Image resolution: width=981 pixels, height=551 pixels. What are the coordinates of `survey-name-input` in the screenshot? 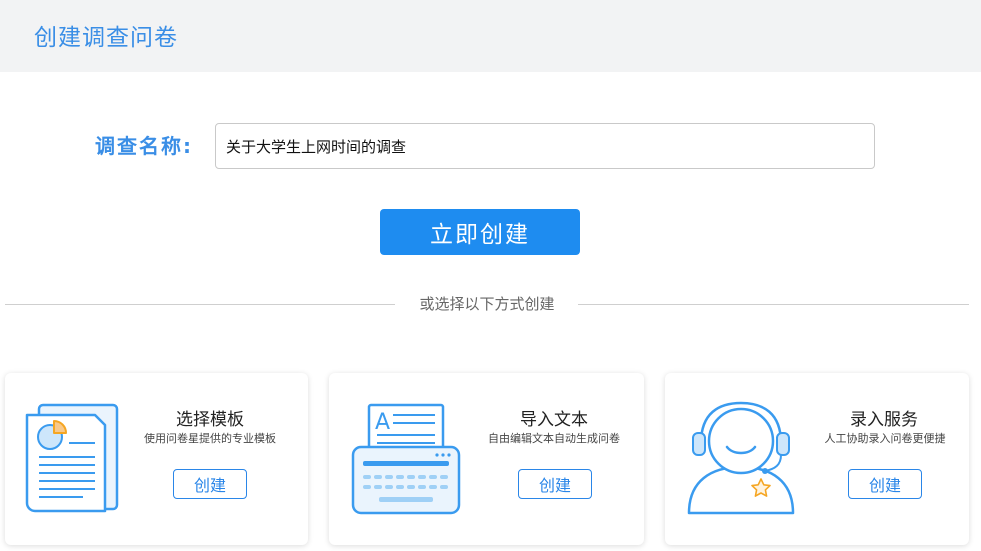 It's located at (545, 146).